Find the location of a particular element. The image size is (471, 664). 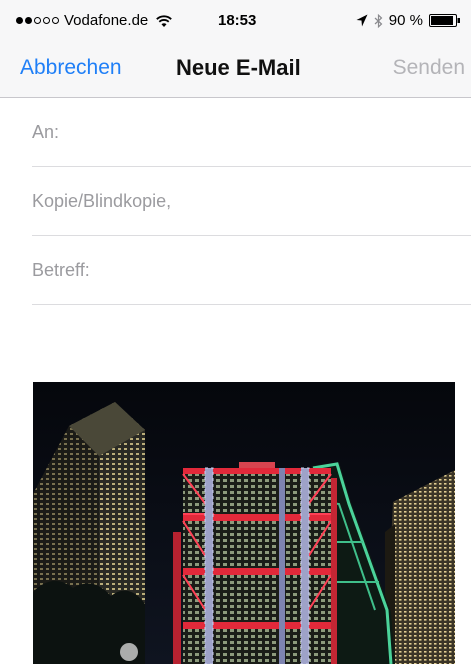

battery-percent: 90 % is located at coordinates (405, 20).